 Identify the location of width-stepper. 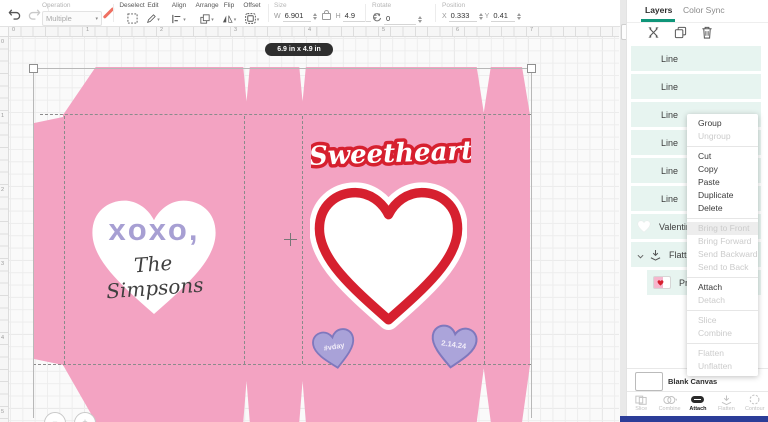
(314, 16).